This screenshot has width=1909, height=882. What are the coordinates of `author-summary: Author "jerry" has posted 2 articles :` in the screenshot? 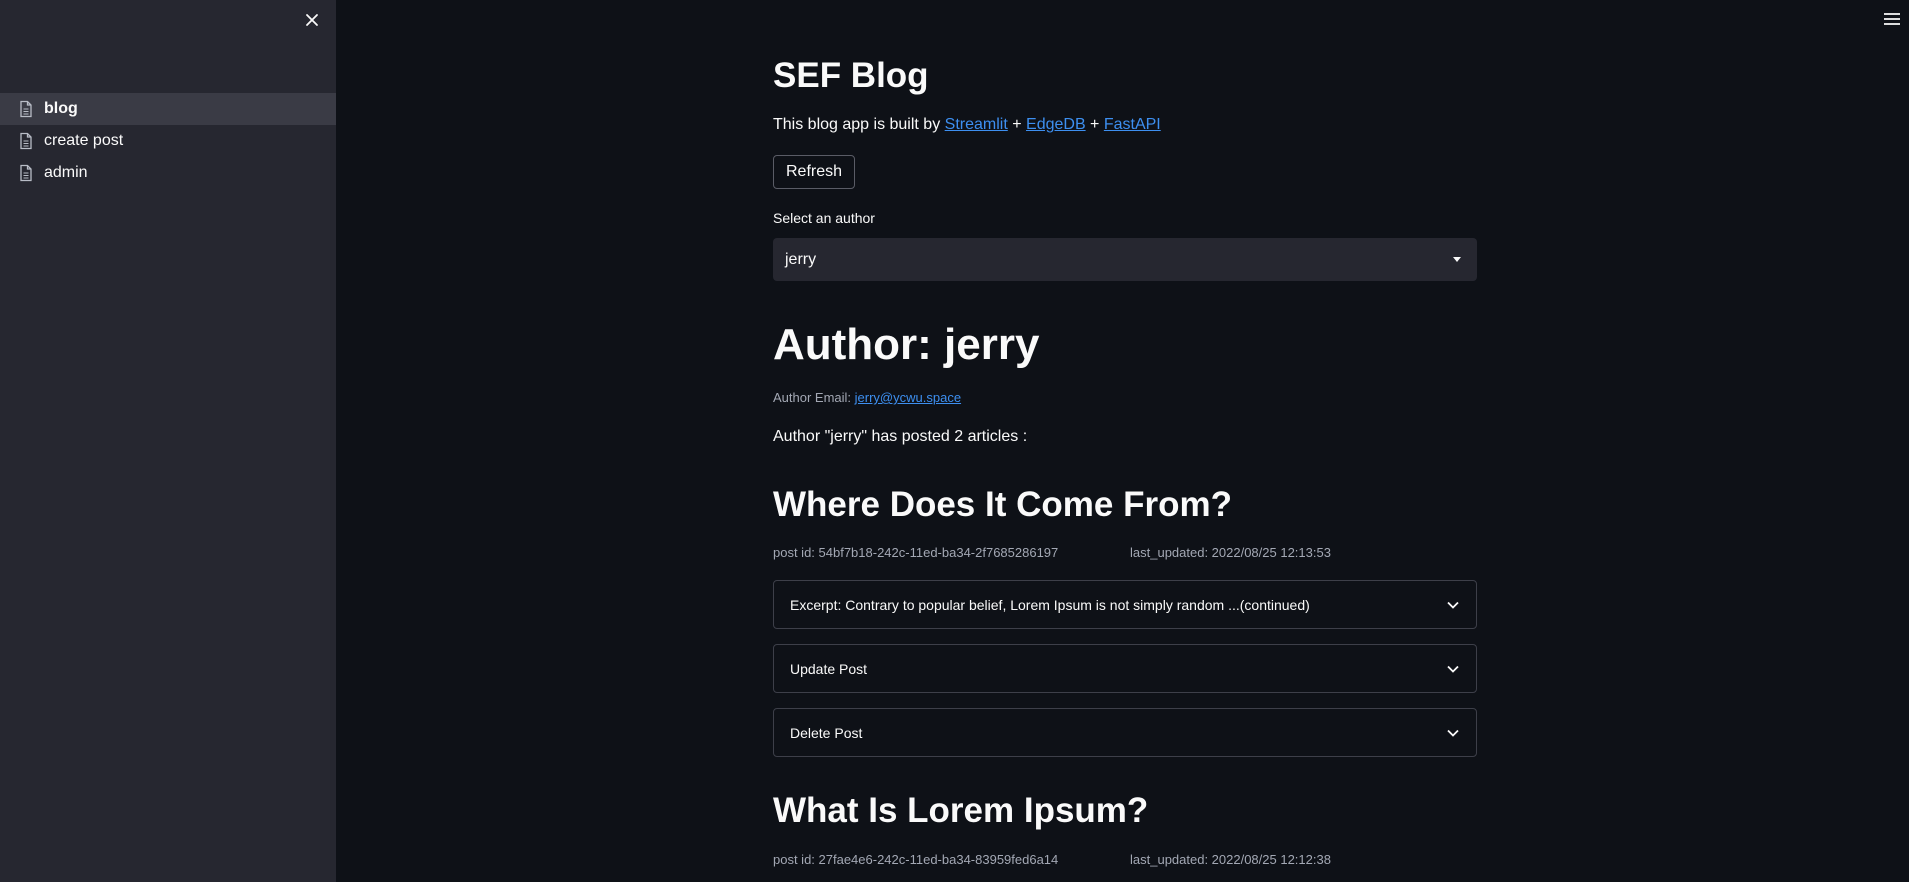 It's located at (900, 436).